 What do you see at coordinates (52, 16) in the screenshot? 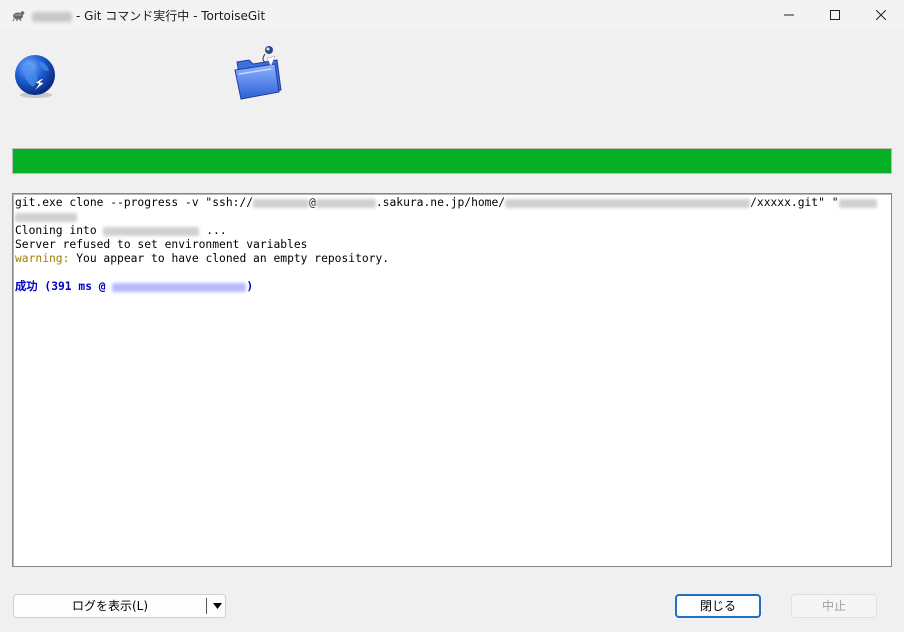
I see `redacted-repo-name` at bounding box center [52, 16].